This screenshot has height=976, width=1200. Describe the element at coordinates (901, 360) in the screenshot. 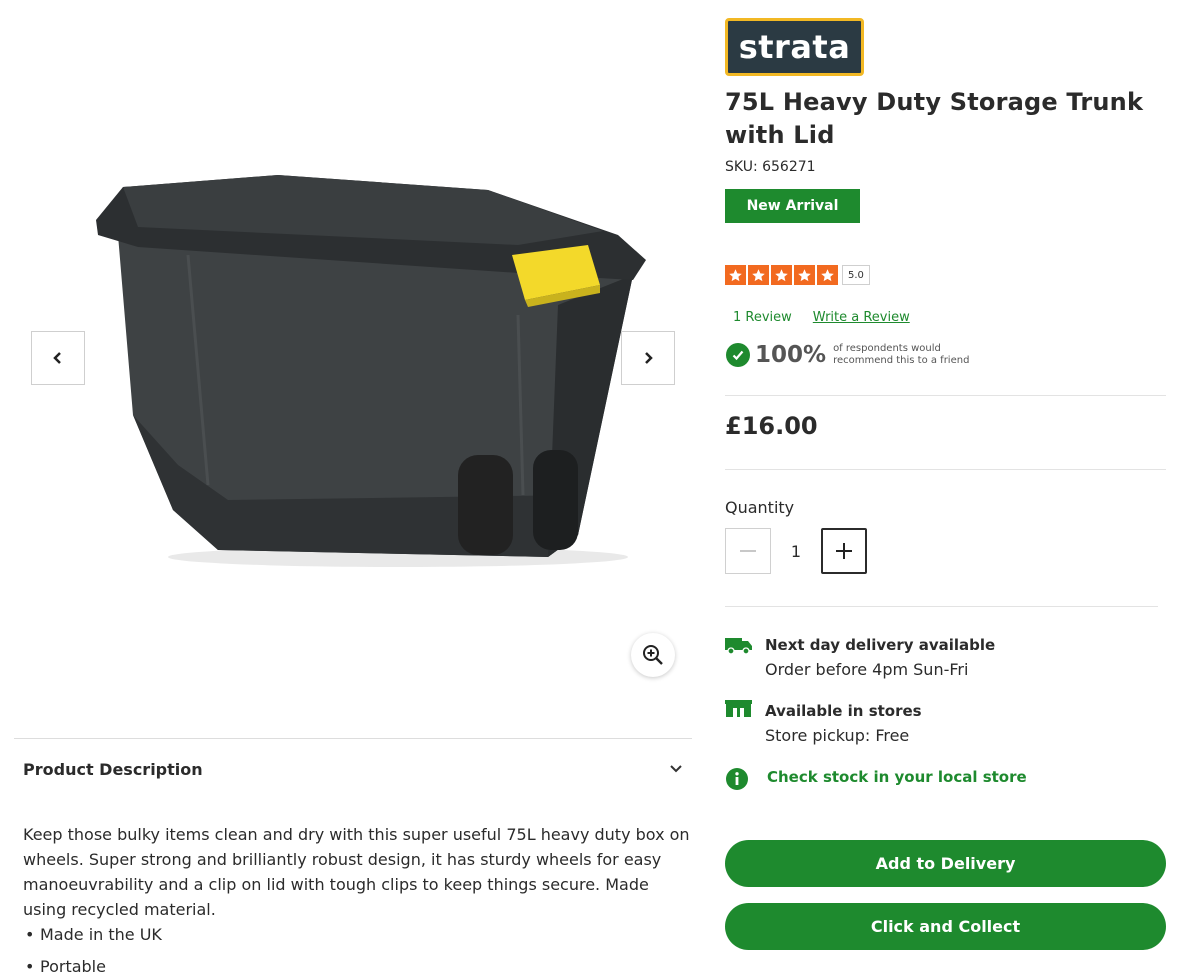

I see `recommend-line2: recommend this to a friend` at that location.